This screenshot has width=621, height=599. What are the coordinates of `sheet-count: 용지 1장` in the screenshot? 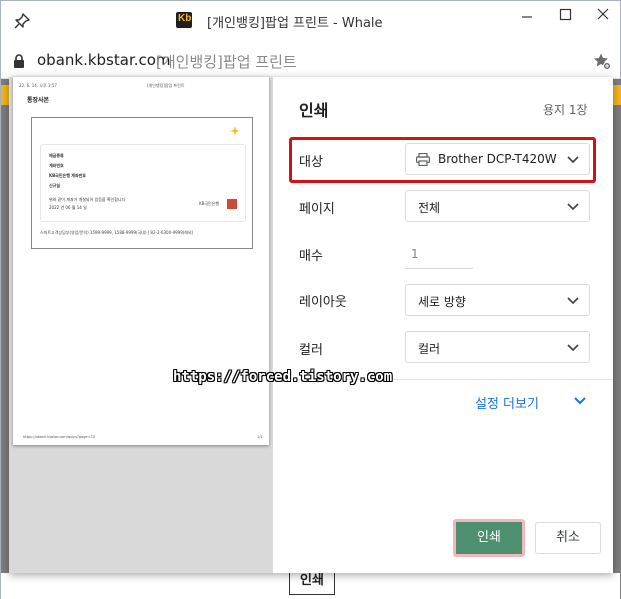 It's located at (565, 110).